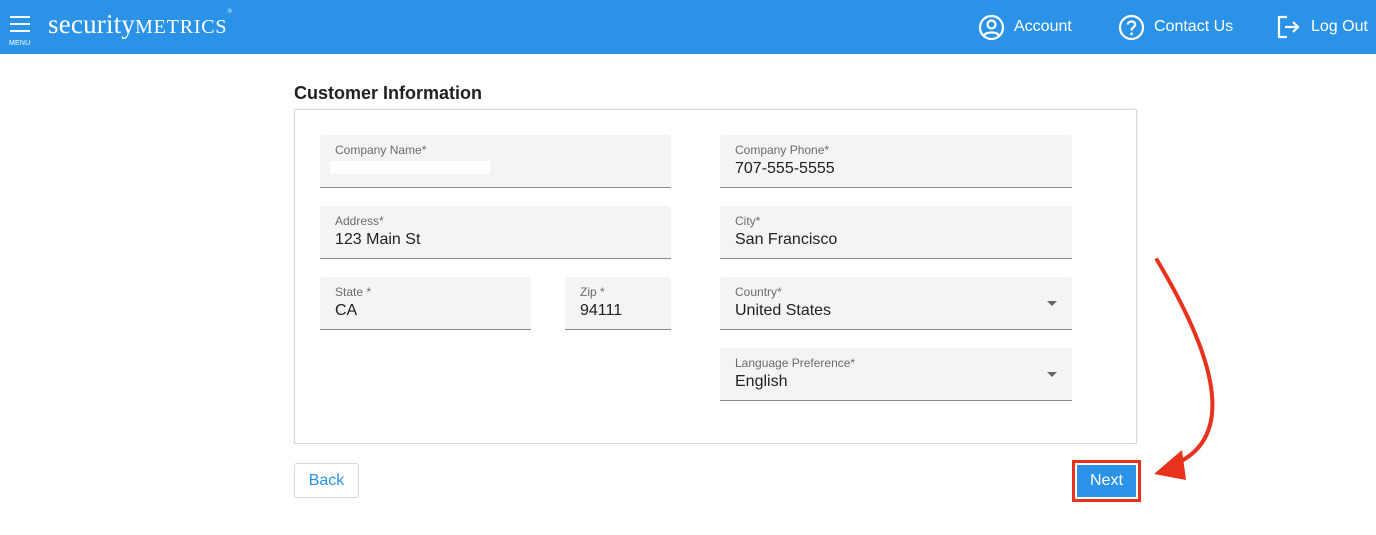 Image resolution: width=1376 pixels, height=535 pixels. What do you see at coordinates (782, 150) in the screenshot?
I see `company-phone-label: Company Phone*` at bounding box center [782, 150].